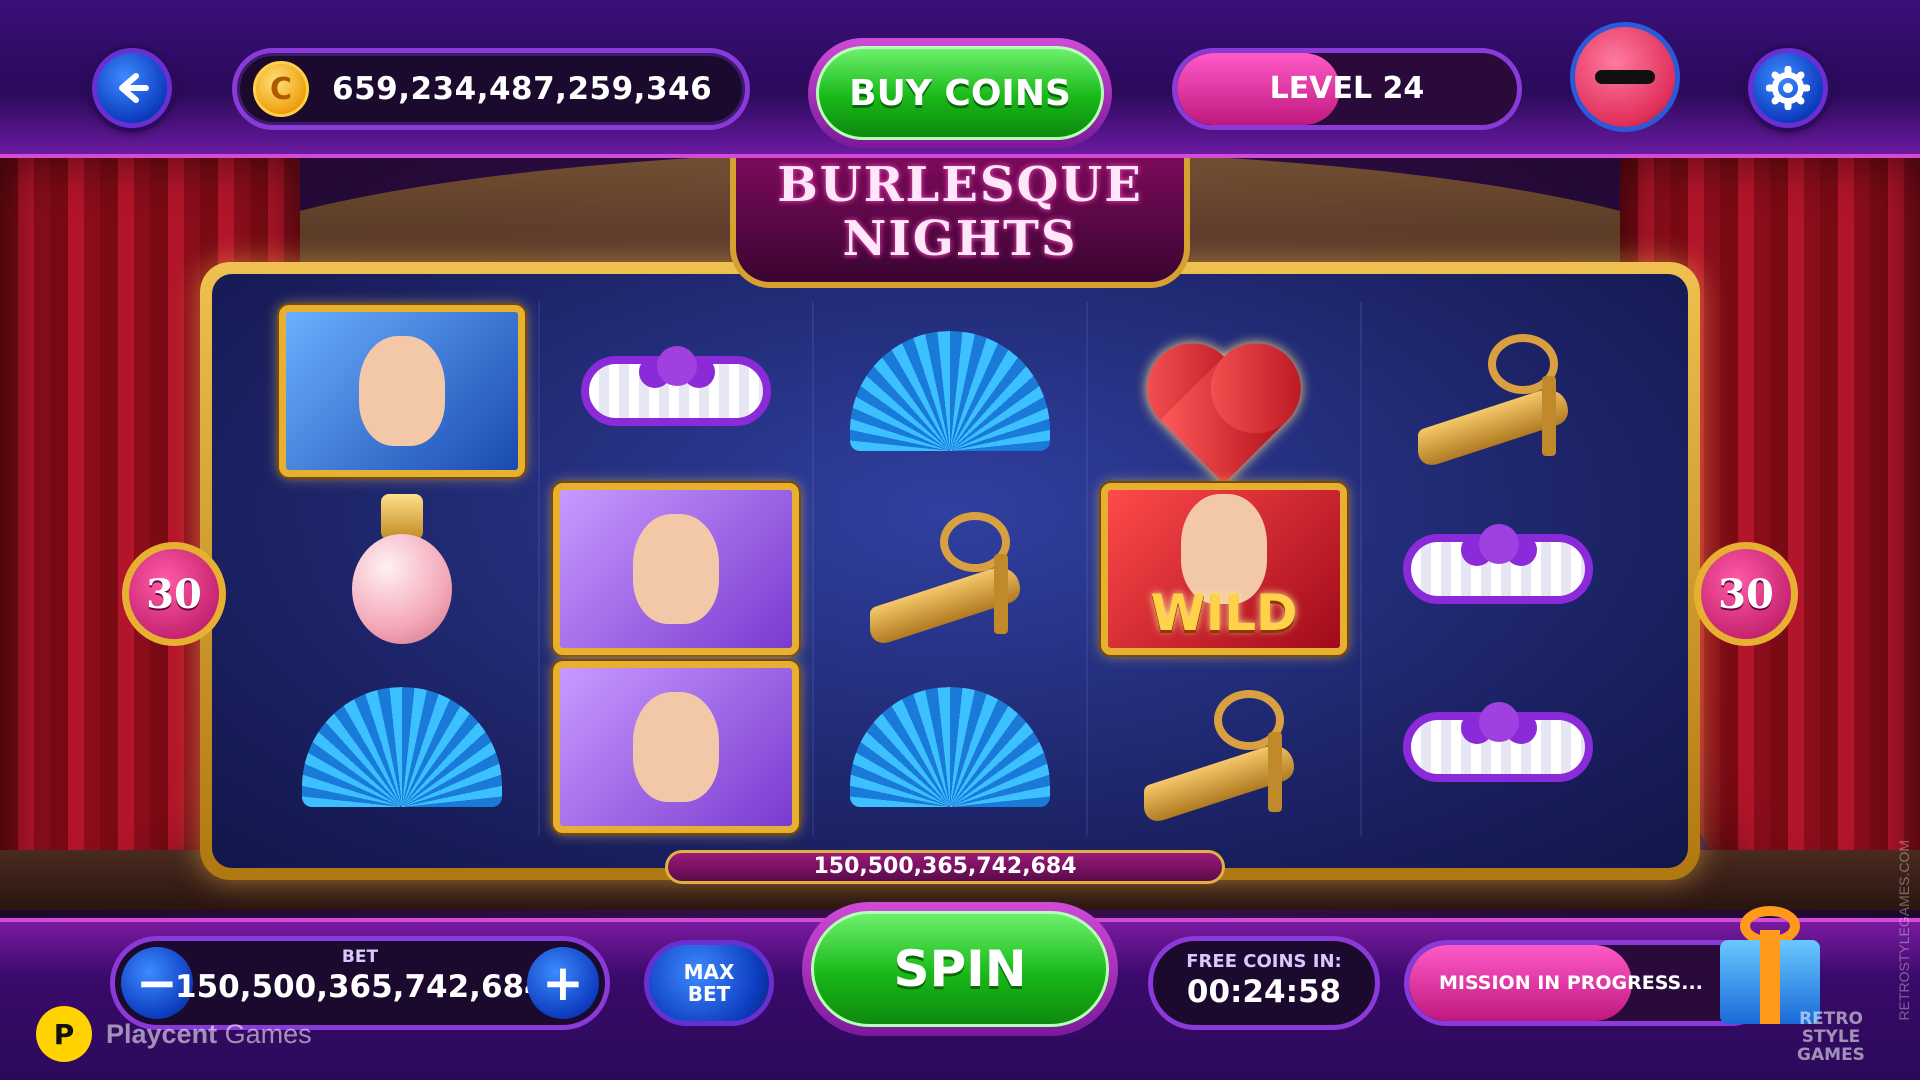  What do you see at coordinates (174, 594) in the screenshot?
I see `paylines-badge-left: 30` at bounding box center [174, 594].